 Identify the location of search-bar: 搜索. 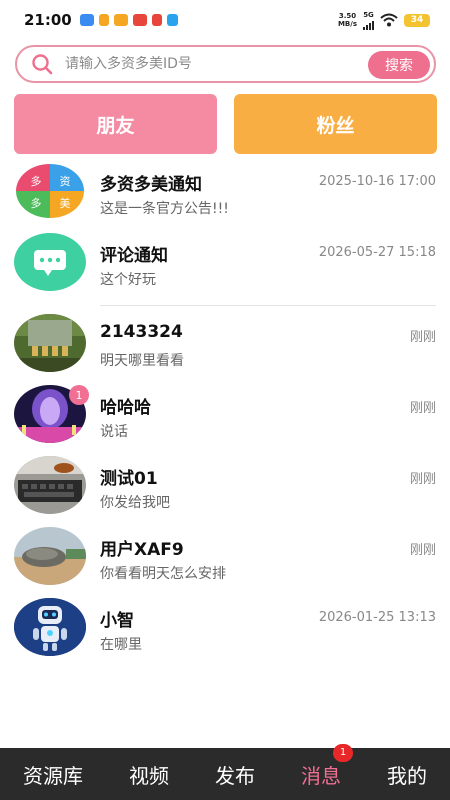
(225, 64).